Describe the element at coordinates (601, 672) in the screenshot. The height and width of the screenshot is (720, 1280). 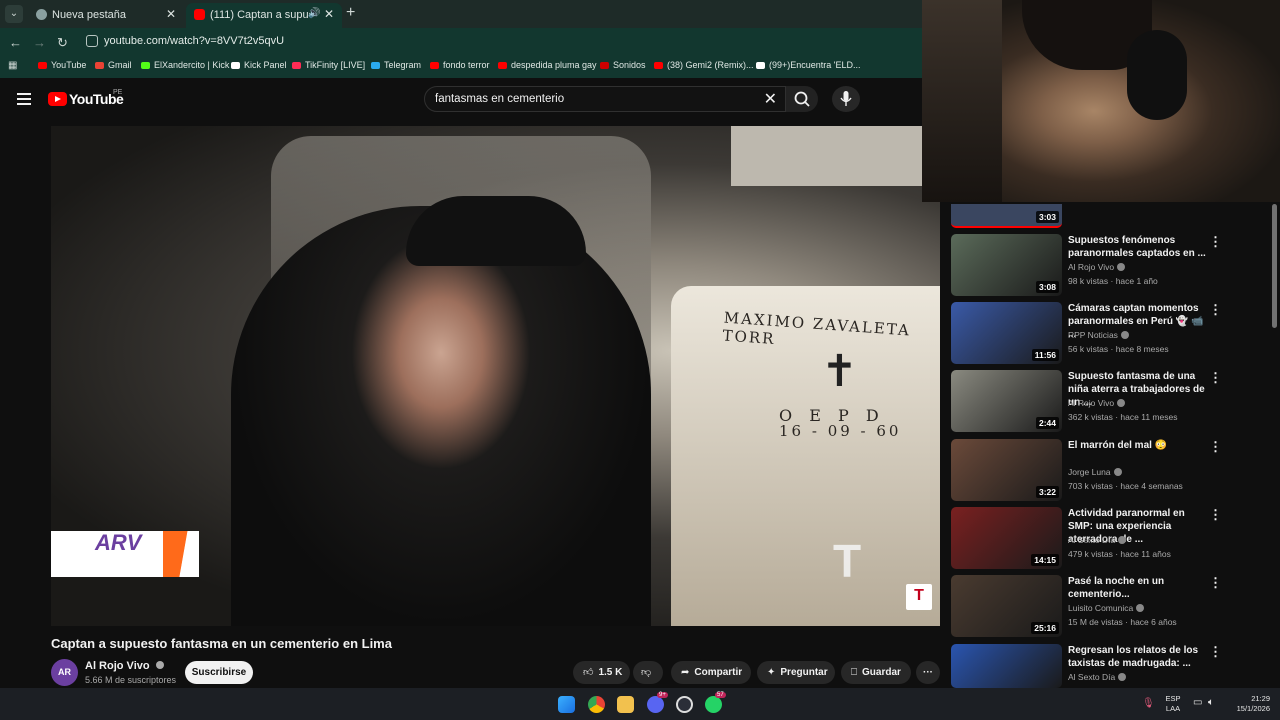
I see `like-button: 👍︎ 1.5 K` at that location.